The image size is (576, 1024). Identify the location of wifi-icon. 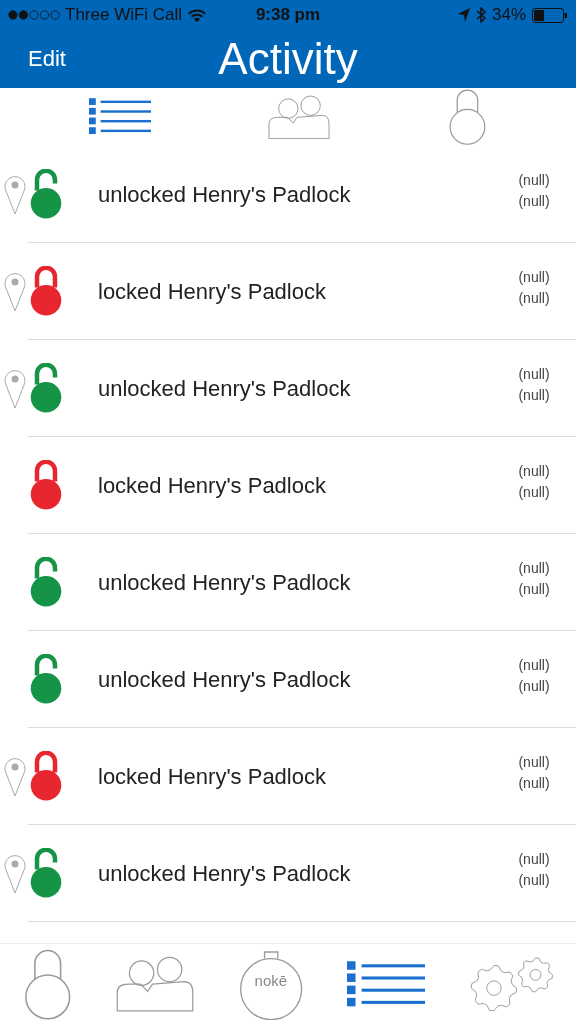
(197, 15).